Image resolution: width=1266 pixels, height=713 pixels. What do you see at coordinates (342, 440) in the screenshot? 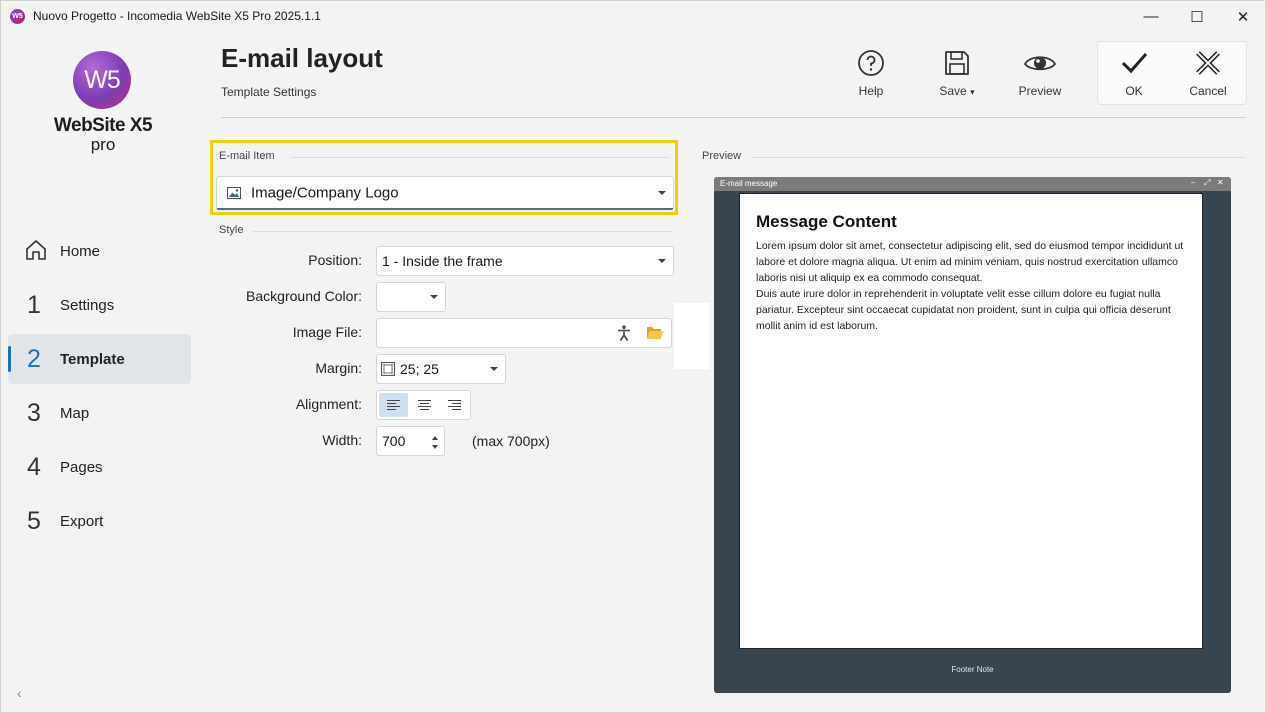
I see `width-label: Width:` at bounding box center [342, 440].